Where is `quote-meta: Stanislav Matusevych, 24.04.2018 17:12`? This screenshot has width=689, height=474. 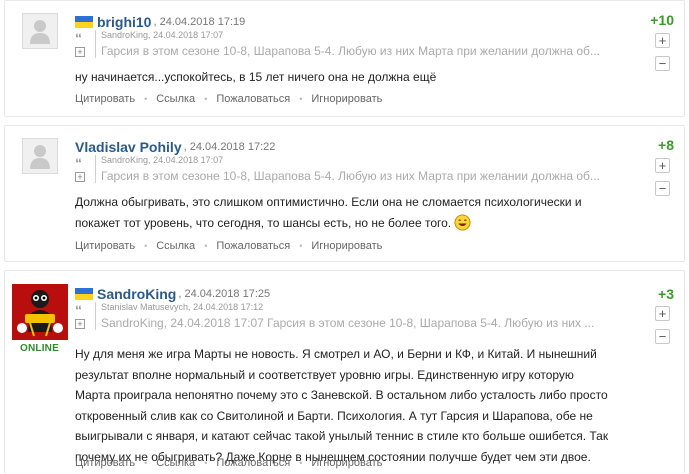 quote-meta: Stanislav Matusevych, 24.04.2018 17:12 is located at coordinates (182, 307).